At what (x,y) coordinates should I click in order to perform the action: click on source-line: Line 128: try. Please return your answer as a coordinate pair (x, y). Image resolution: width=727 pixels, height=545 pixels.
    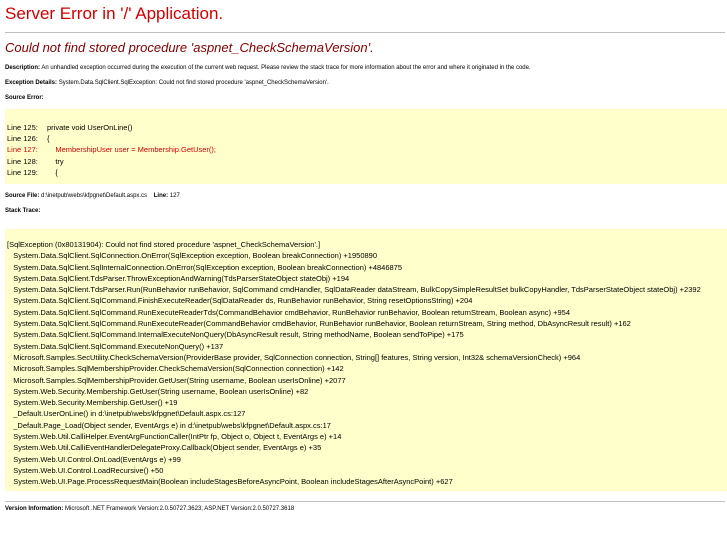
    Looking at the image, I should click on (367, 161).